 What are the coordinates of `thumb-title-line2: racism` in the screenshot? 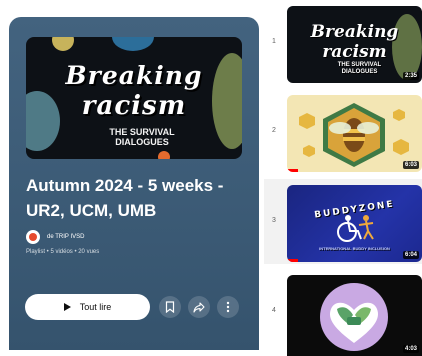 It's located at (354, 52).